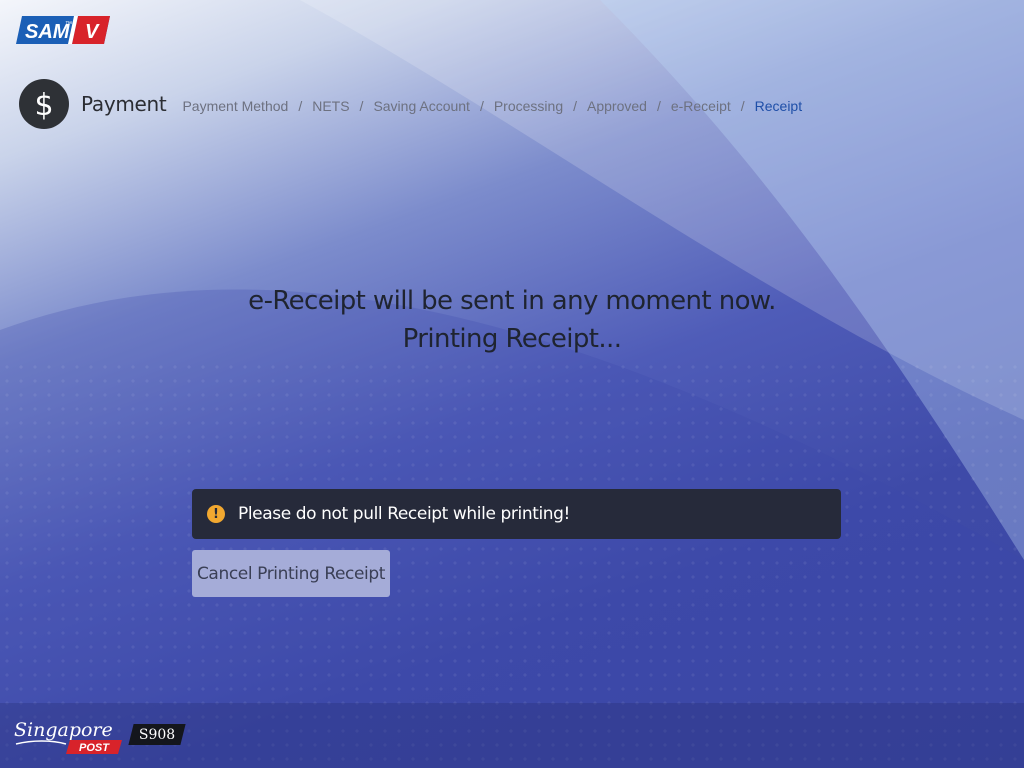 This screenshot has height=768, width=1024. Describe the element at coordinates (63, 730) in the screenshot. I see `singapore-script-text: Singapore` at that location.